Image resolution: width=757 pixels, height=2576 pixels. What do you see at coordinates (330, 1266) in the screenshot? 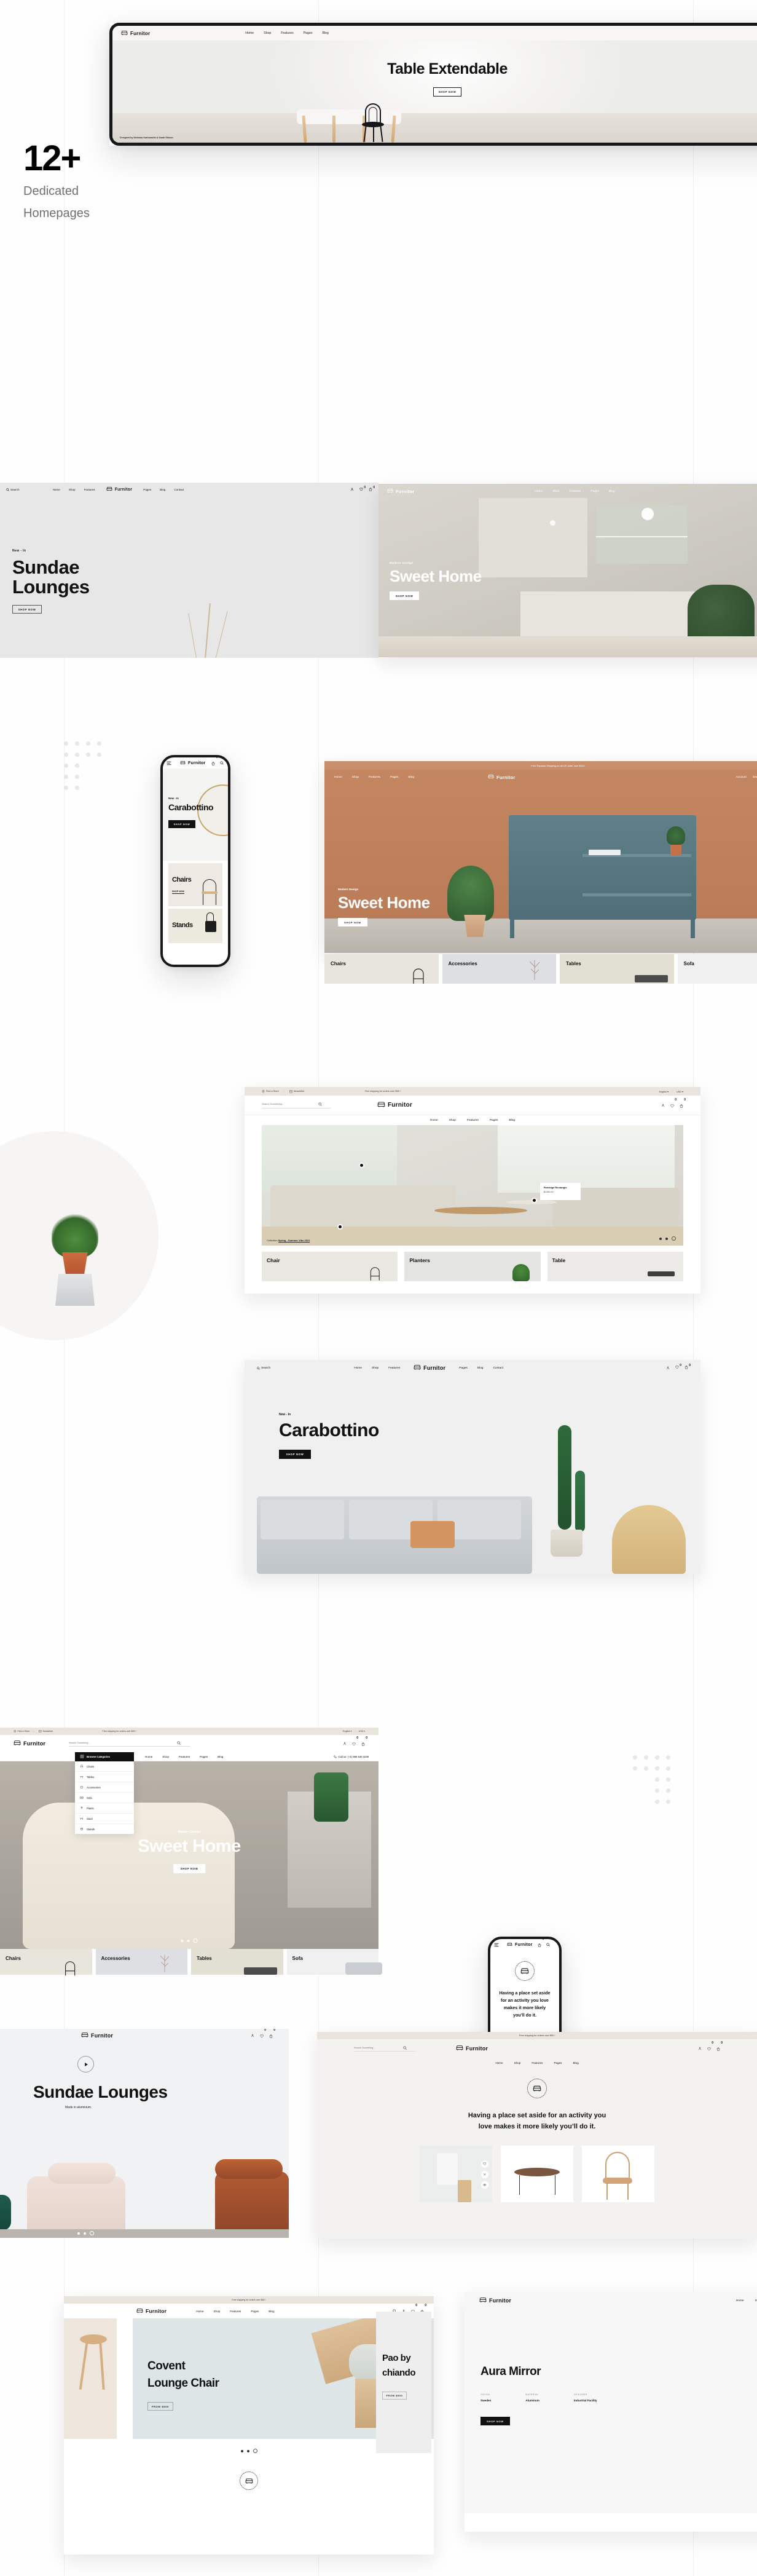
I see `category-tile-chair: Chair` at bounding box center [330, 1266].